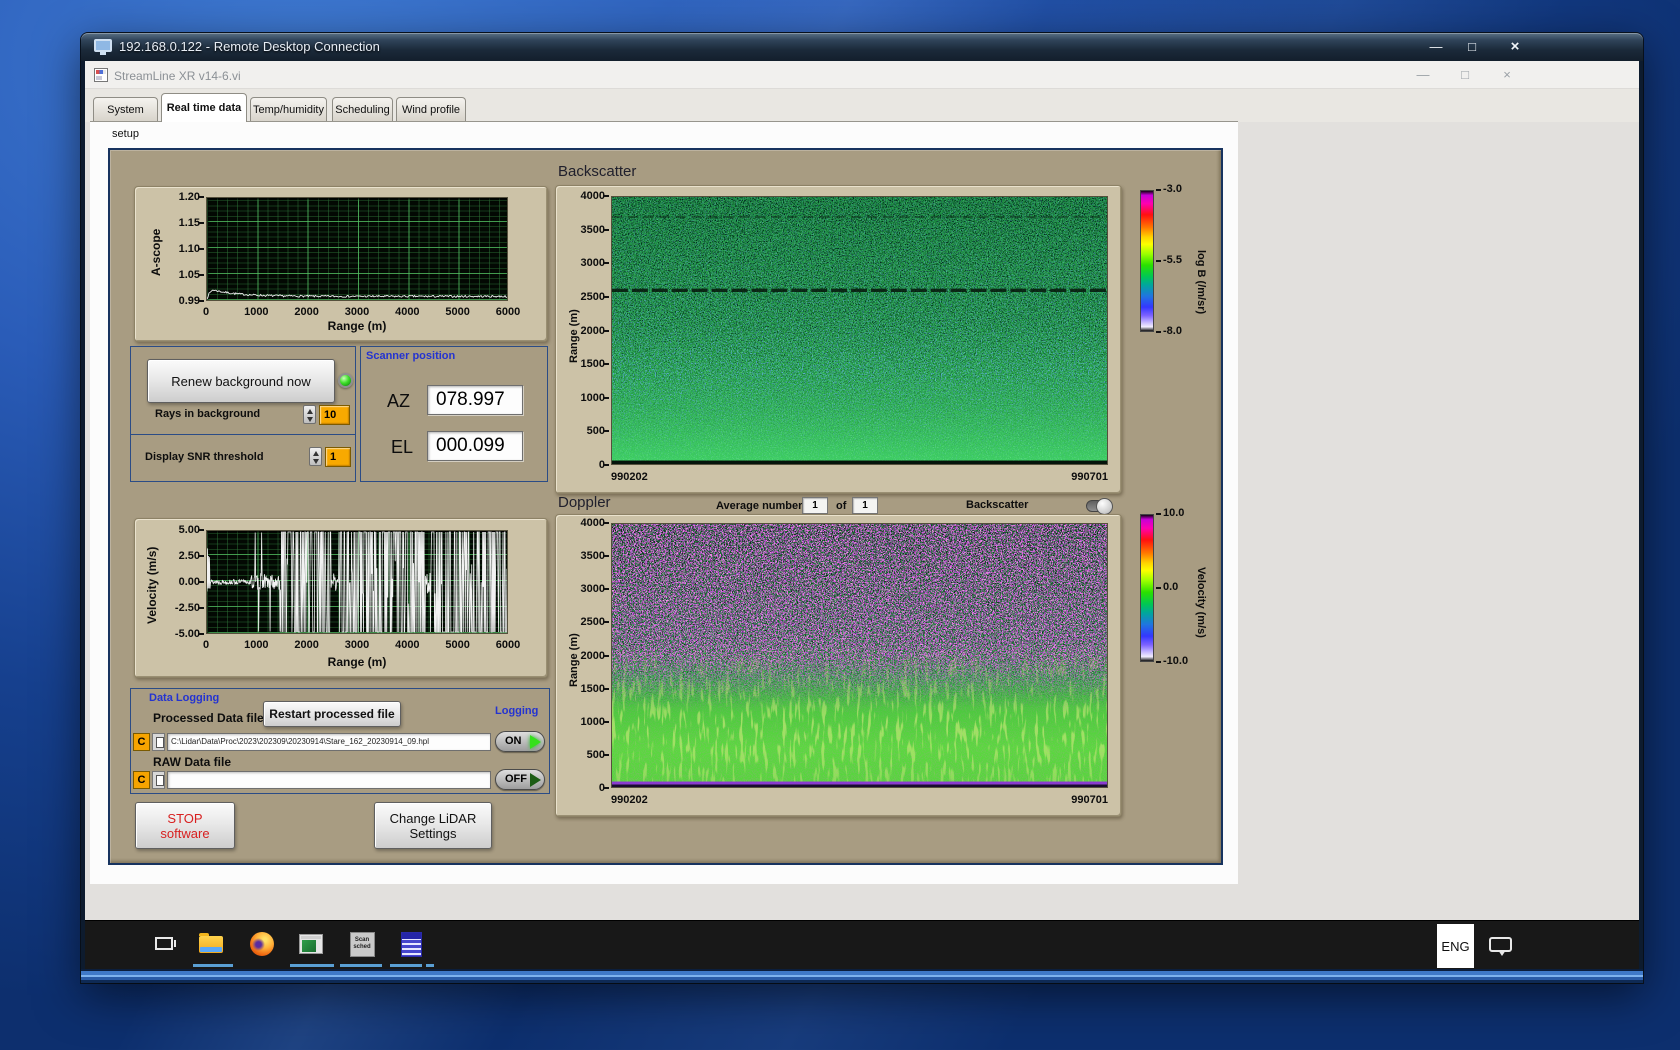 This screenshot has width=1680, height=1050. What do you see at coordinates (338, 457) in the screenshot?
I see `snr-value-field: 1` at bounding box center [338, 457].